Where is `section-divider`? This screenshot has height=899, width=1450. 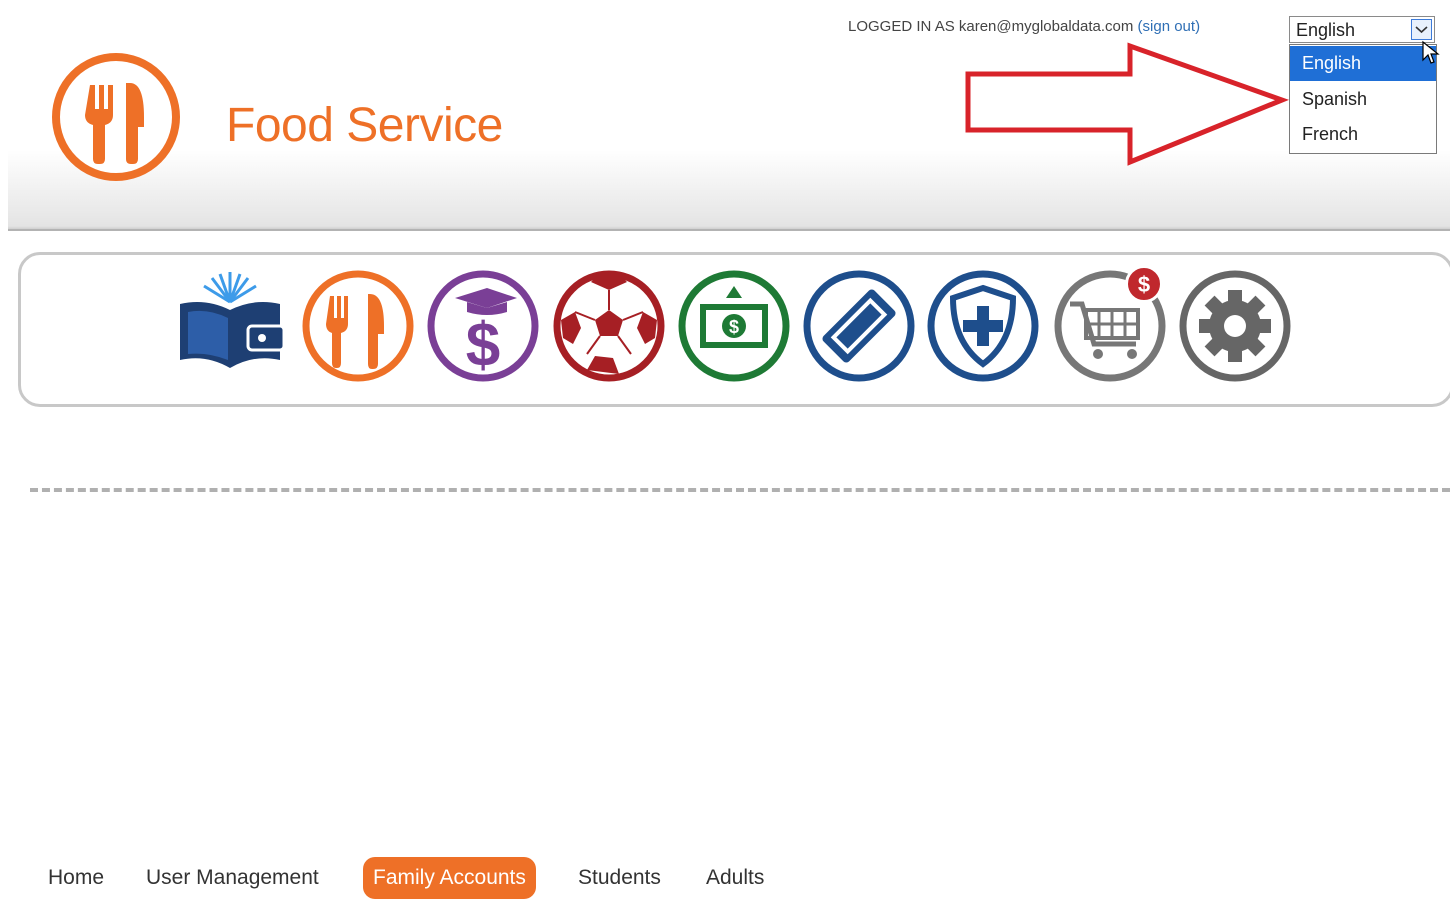 section-divider is located at coordinates (740, 490).